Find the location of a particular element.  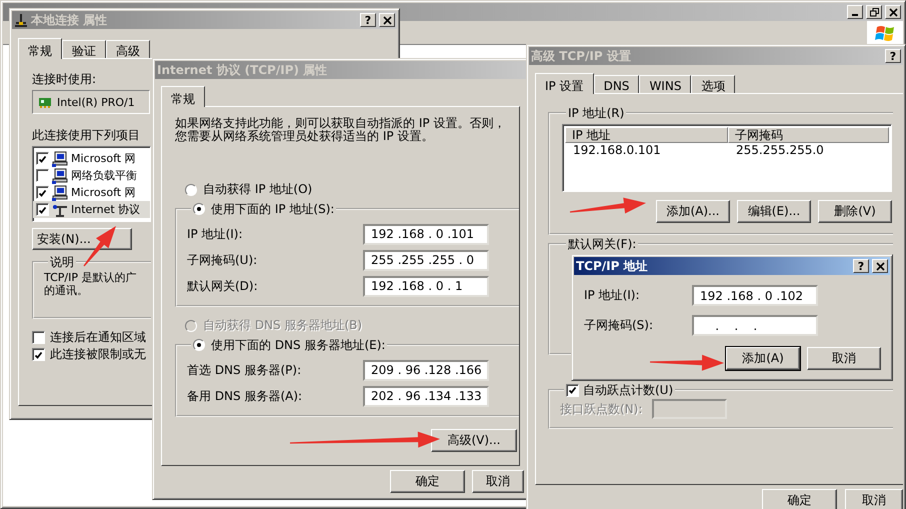

adapter-field: Intel(R) PRO/1 is located at coordinates (91, 102).